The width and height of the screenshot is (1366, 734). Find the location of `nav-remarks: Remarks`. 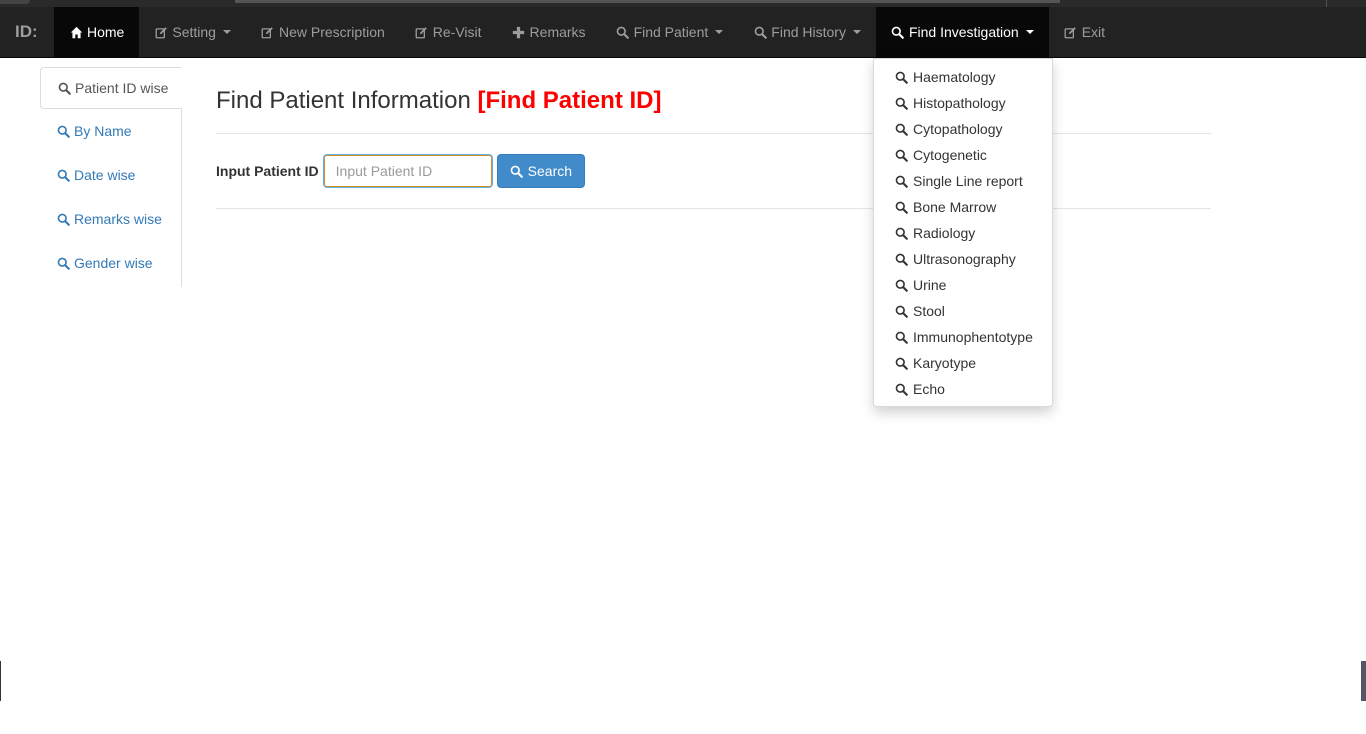

nav-remarks: Remarks is located at coordinates (549, 32).